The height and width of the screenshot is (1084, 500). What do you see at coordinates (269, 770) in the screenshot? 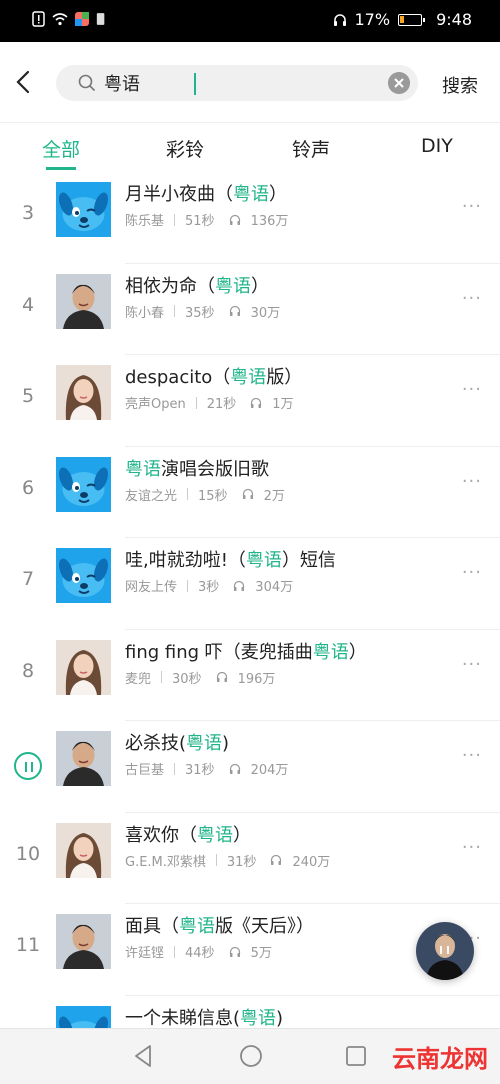
I see `song-plays: 204万` at bounding box center [269, 770].